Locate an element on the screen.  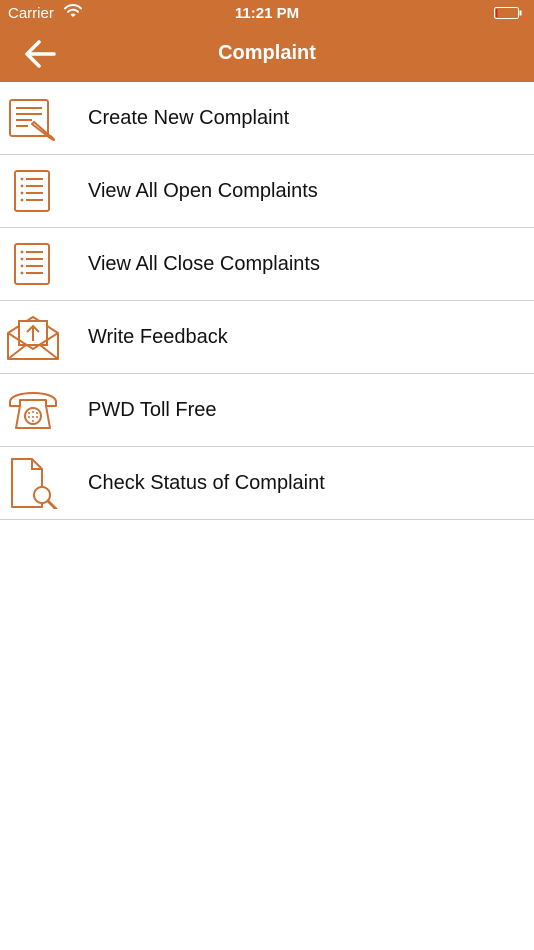
navigation-bar: Complaint is located at coordinates (267, 55).